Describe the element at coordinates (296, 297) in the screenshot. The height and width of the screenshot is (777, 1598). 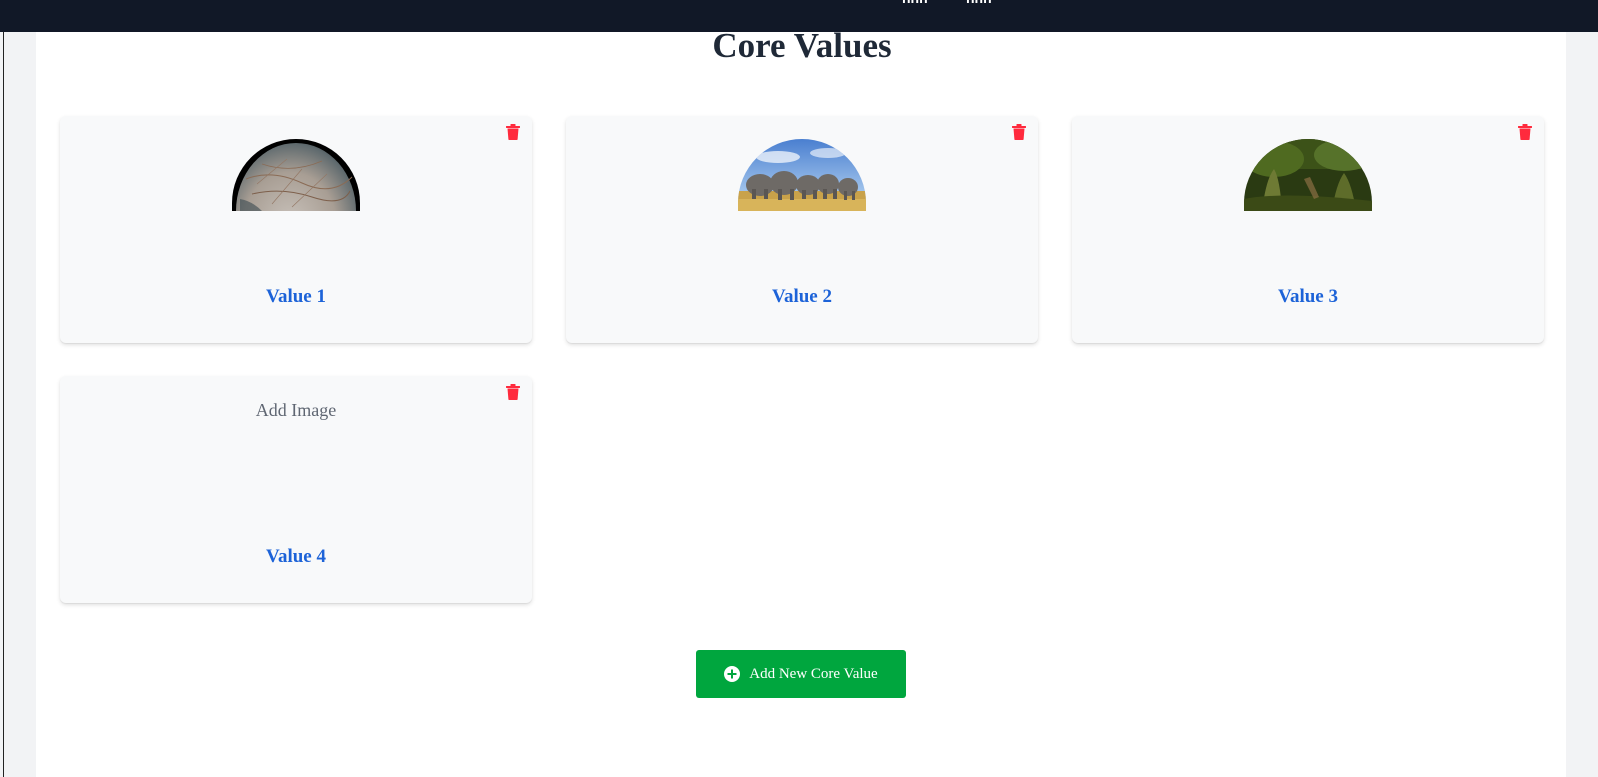
I see `value-title: Value 1` at that location.